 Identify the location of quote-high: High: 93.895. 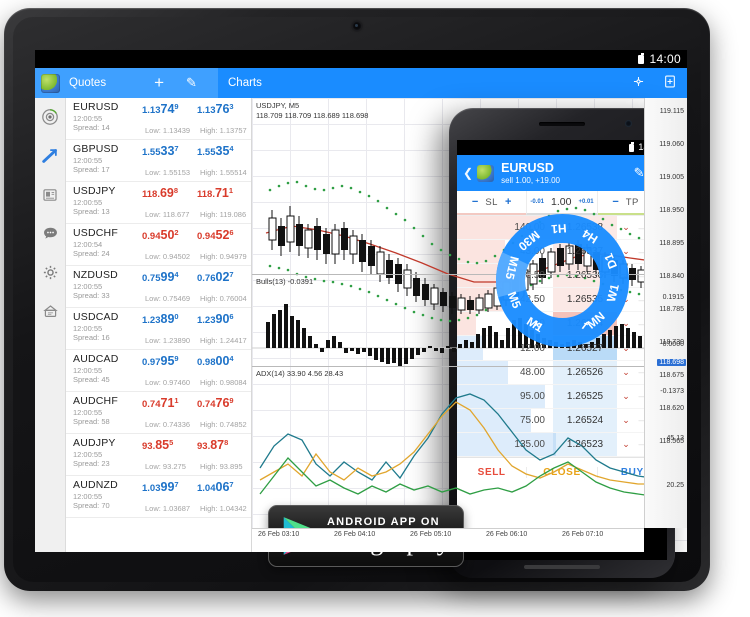
(221, 466).